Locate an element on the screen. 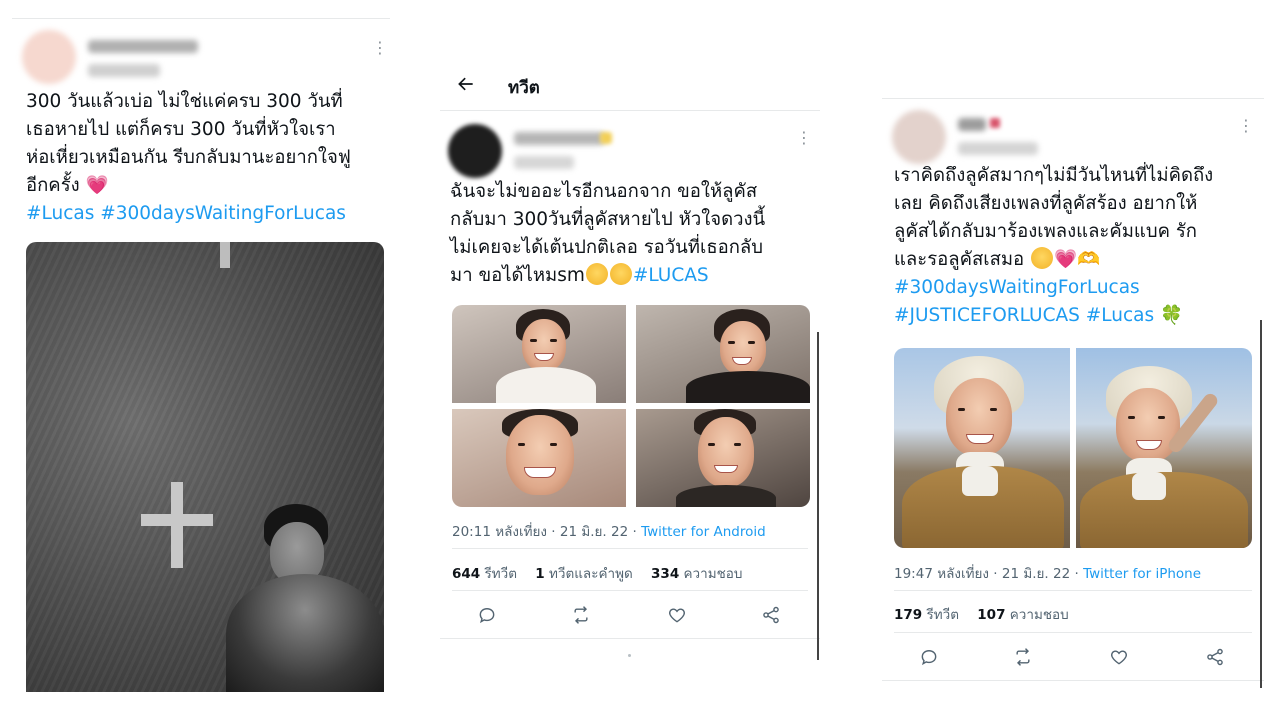 This screenshot has width=1280, height=720. page-title: ทวีต is located at coordinates (524, 88).